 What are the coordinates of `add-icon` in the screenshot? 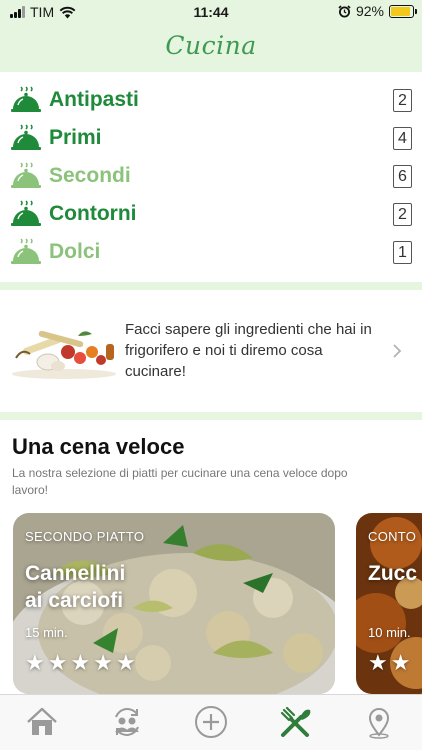 It's located at (211, 722).